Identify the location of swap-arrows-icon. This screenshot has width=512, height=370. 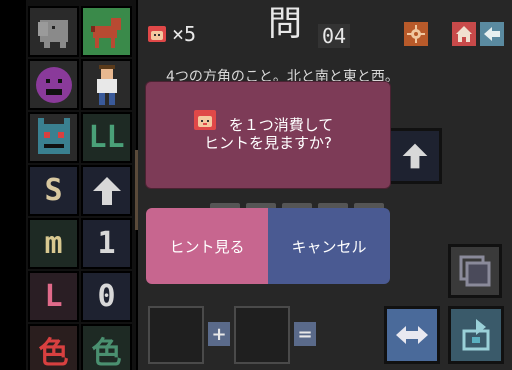
(412, 335).